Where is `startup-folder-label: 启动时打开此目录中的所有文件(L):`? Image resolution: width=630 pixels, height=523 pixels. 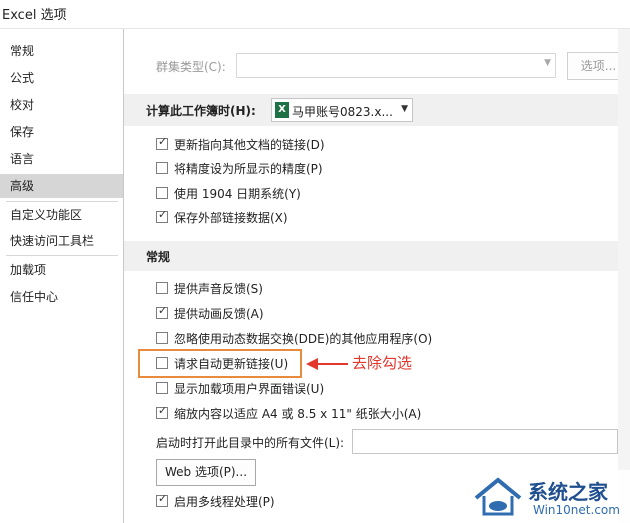 startup-folder-label: 启动时打开此目录中的所有文件(L): is located at coordinates (250, 443).